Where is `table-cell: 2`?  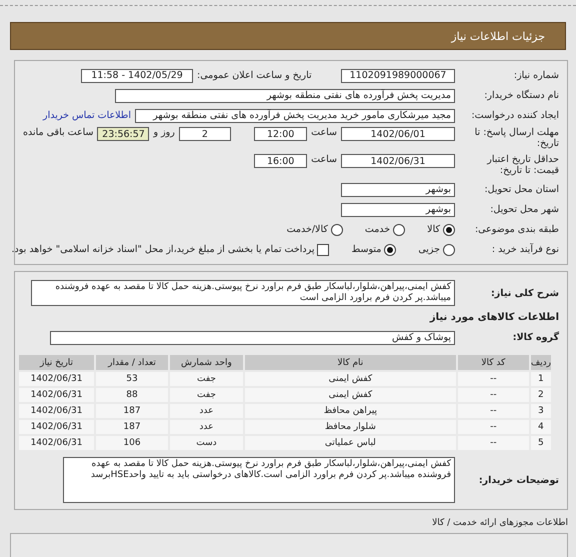 table-cell: 2 is located at coordinates (540, 395).